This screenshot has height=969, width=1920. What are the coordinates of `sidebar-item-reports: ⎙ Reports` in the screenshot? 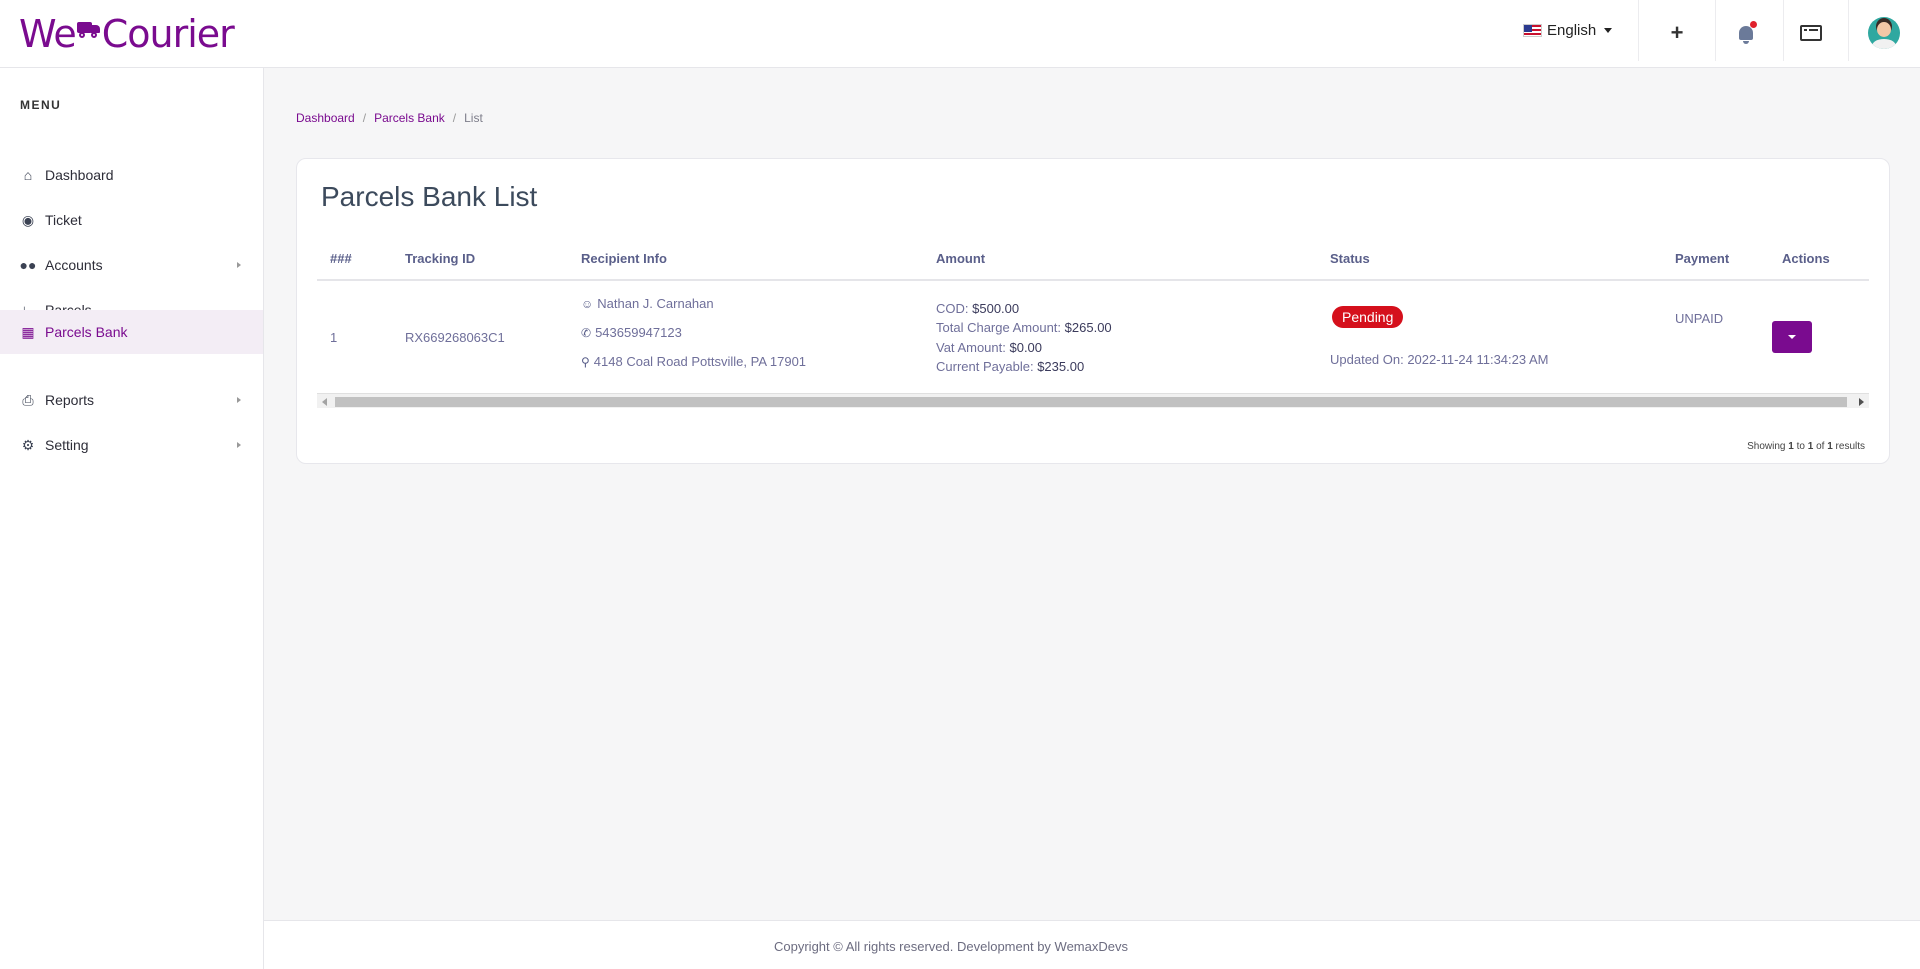 It's located at (131, 400).